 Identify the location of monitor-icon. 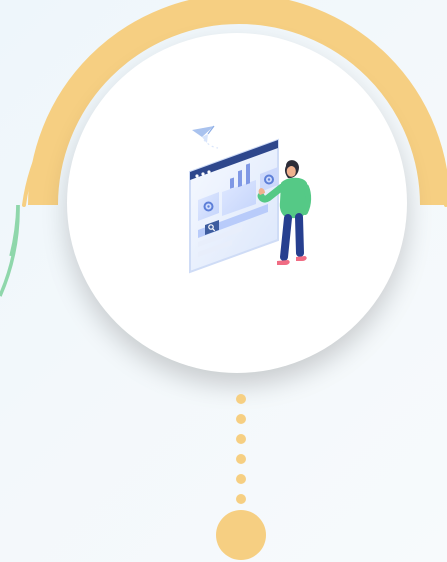
(234, 206).